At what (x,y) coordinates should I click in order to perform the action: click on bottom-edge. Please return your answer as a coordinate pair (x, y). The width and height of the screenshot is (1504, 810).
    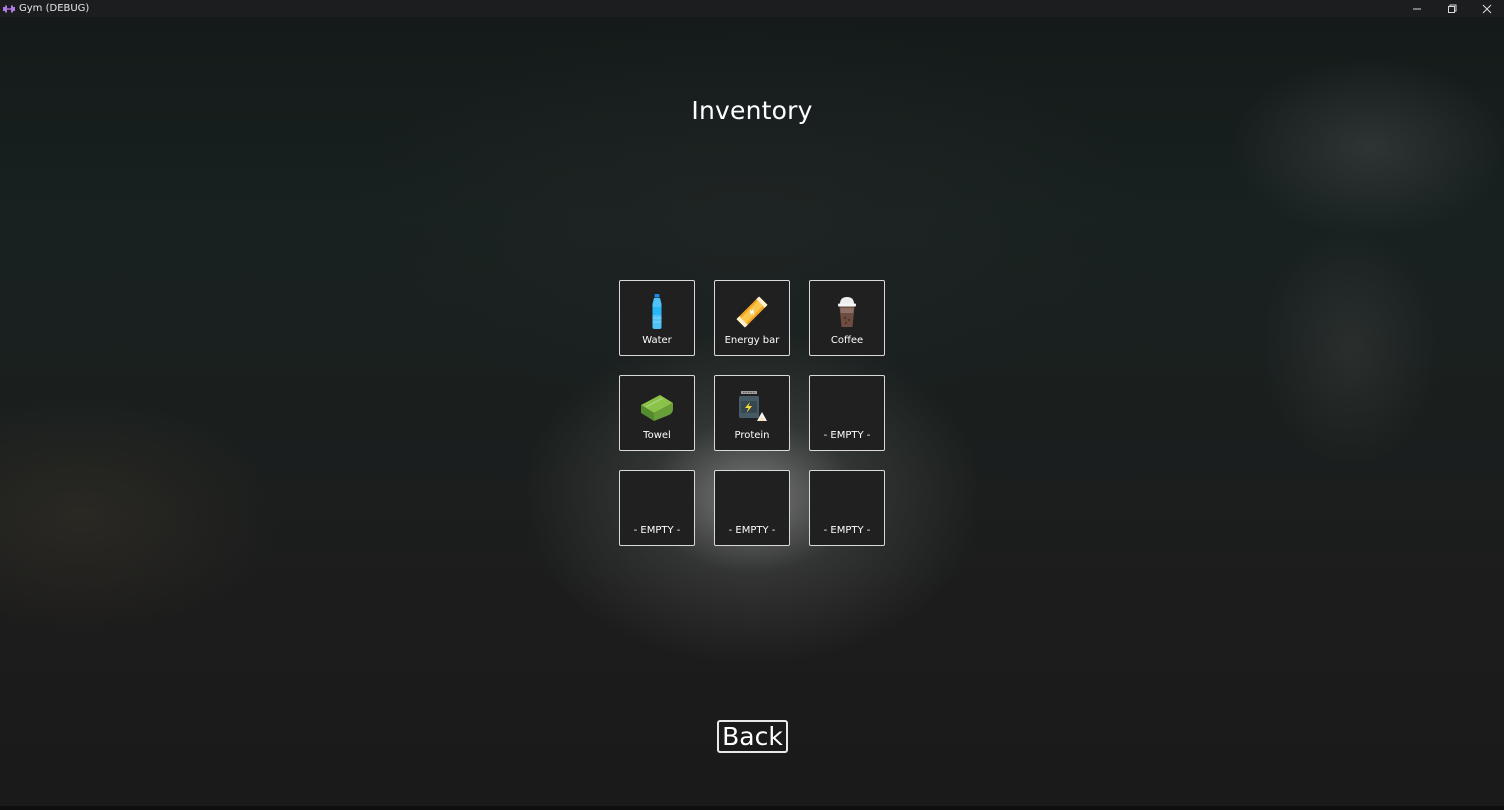
    Looking at the image, I should click on (752, 808).